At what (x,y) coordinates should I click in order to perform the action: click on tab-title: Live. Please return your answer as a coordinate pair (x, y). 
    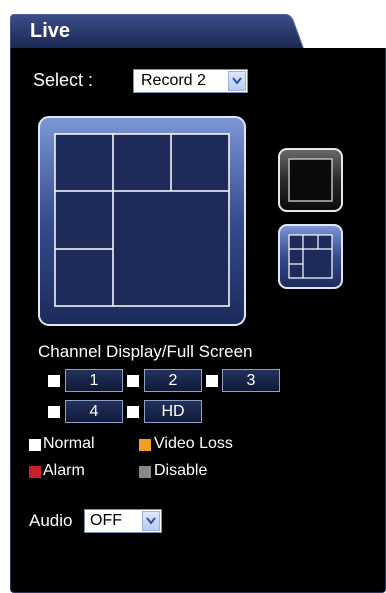
    Looking at the image, I should click on (50, 31).